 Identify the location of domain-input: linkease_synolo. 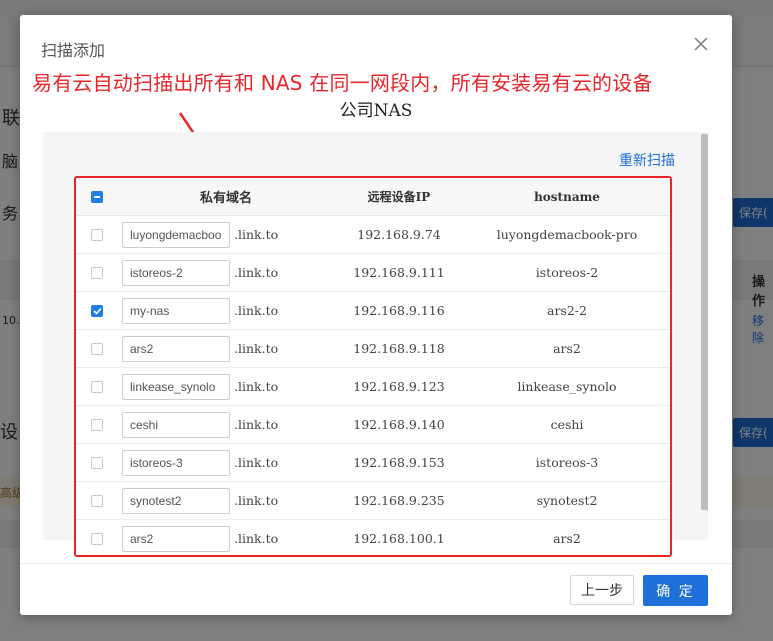
(176, 386).